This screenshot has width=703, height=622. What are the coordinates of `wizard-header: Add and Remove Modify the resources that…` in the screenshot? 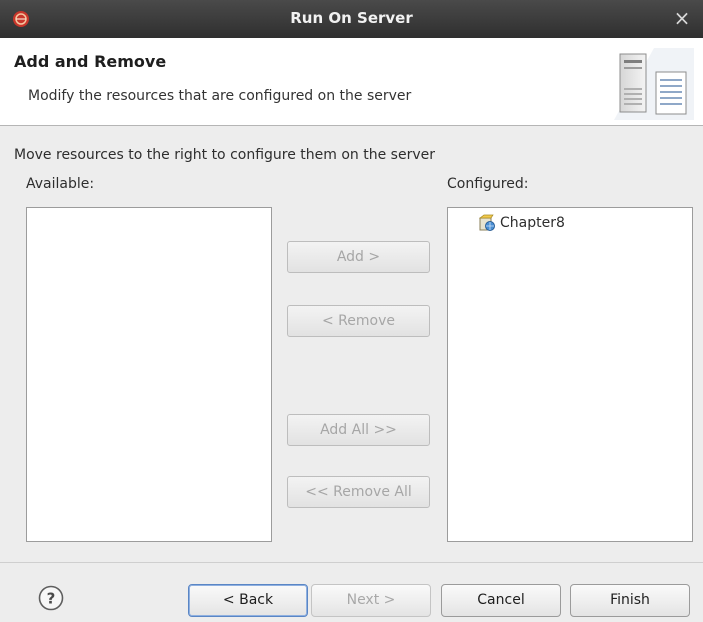 It's located at (351, 82).